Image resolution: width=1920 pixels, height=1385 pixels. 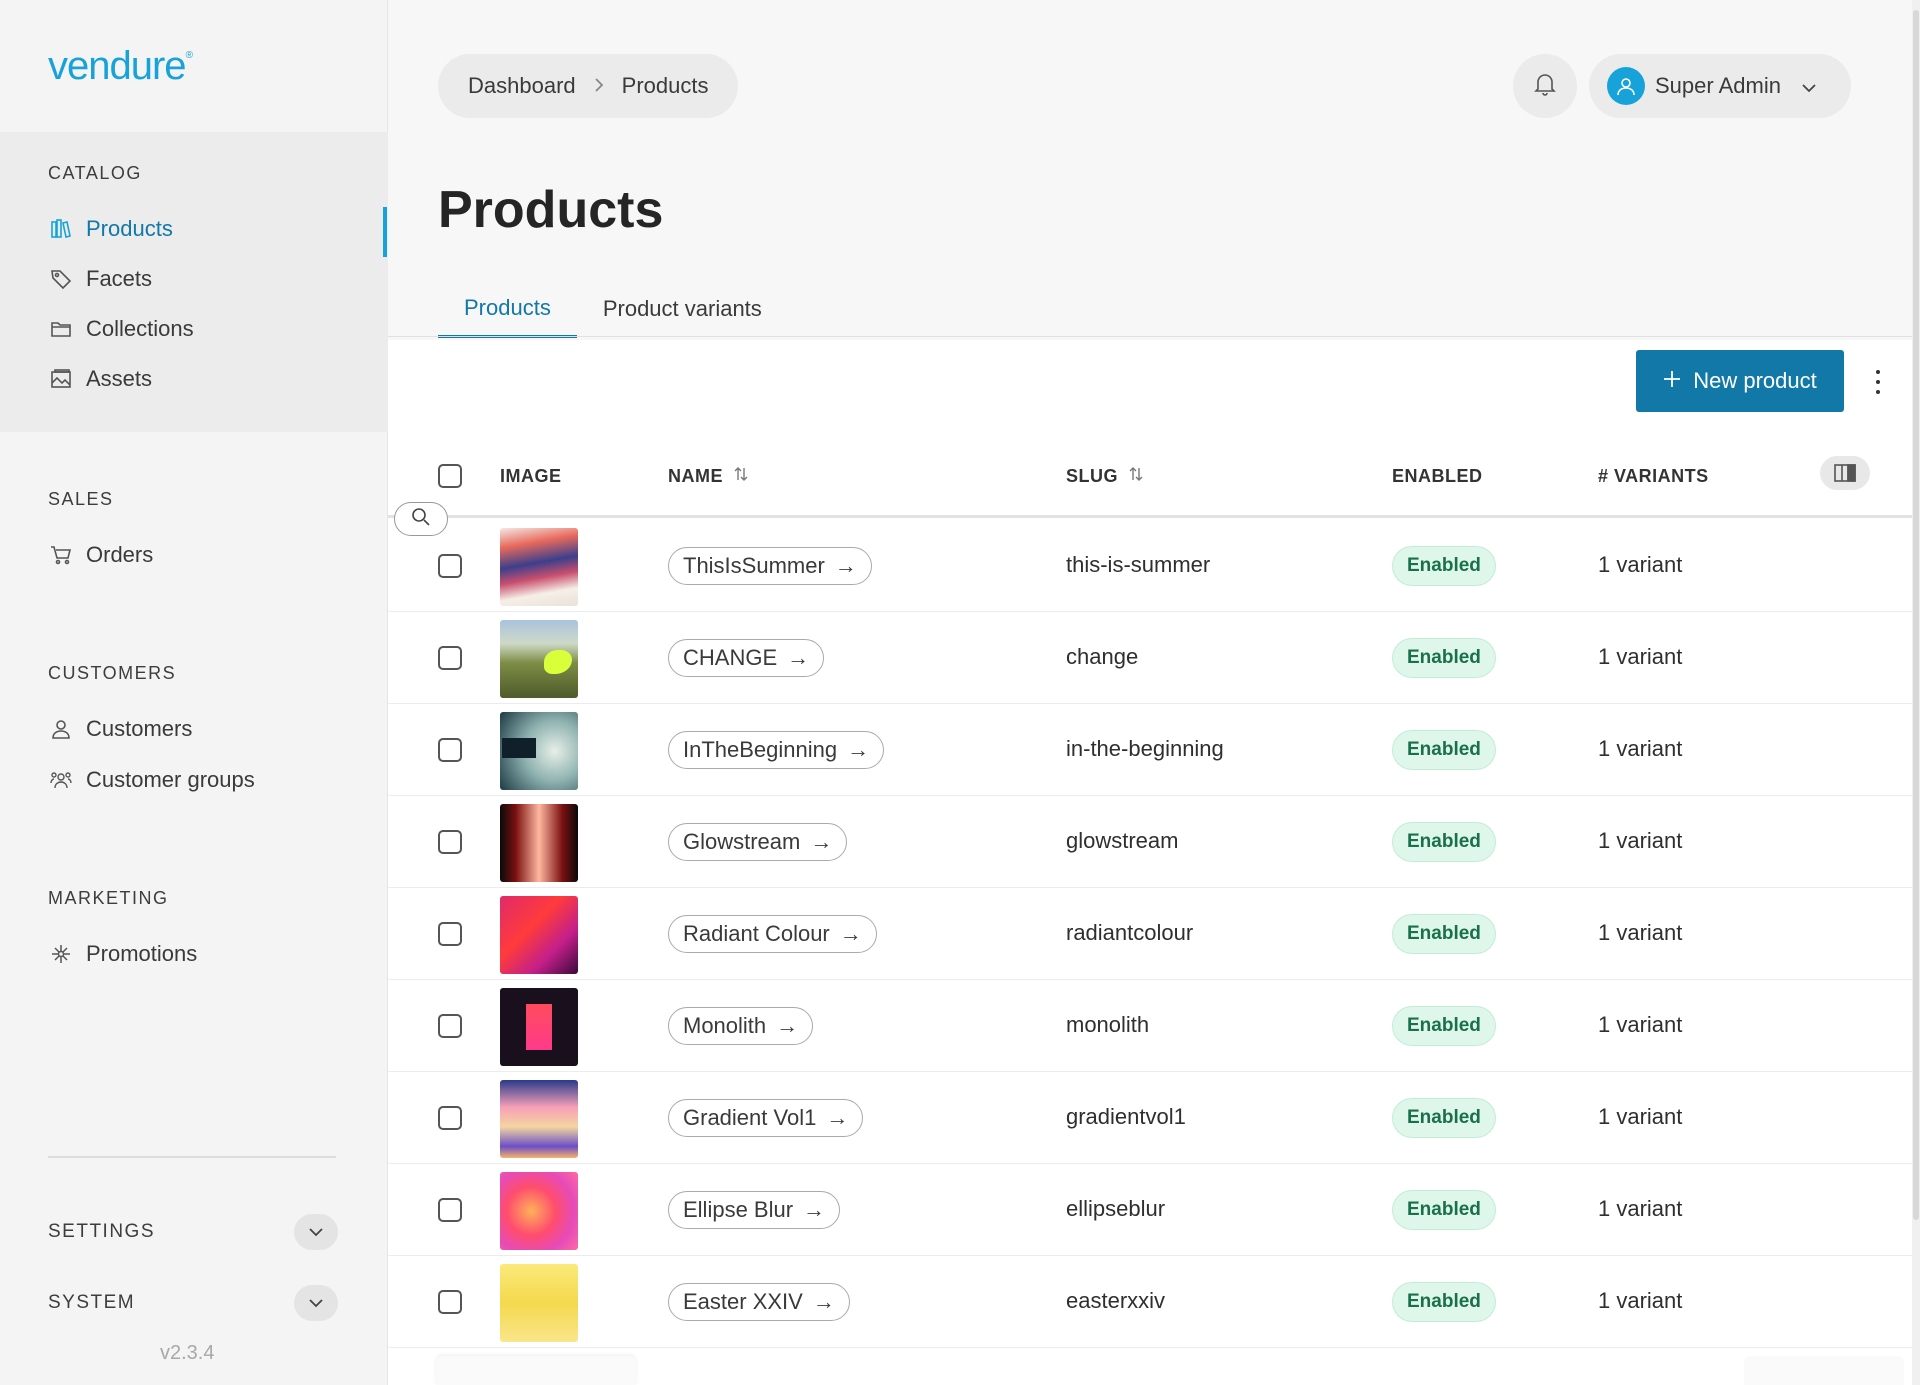 I want to click on product-name-link: Ellipse Blur →, so click(x=754, y=1210).